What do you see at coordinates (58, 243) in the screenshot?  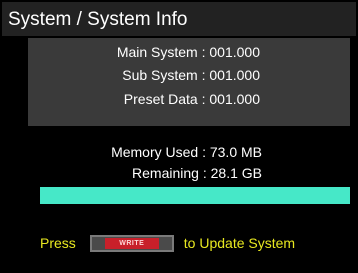 I see `press-label: Press` at bounding box center [58, 243].